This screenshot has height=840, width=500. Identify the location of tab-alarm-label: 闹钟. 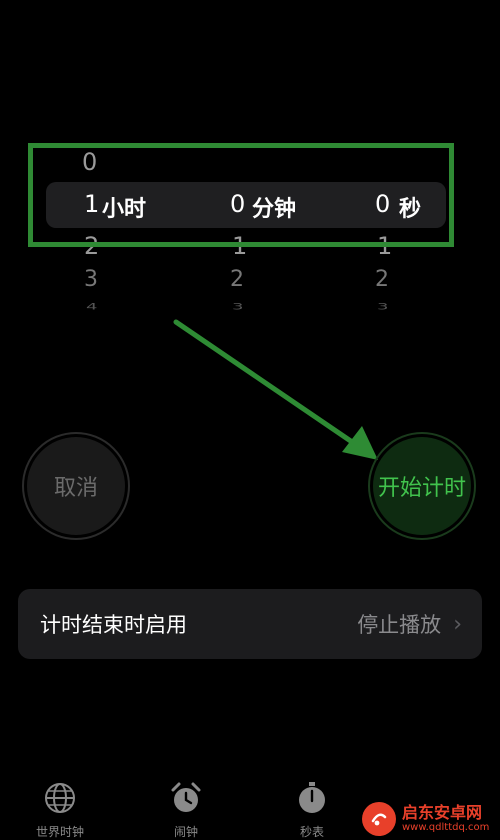
(185, 832).